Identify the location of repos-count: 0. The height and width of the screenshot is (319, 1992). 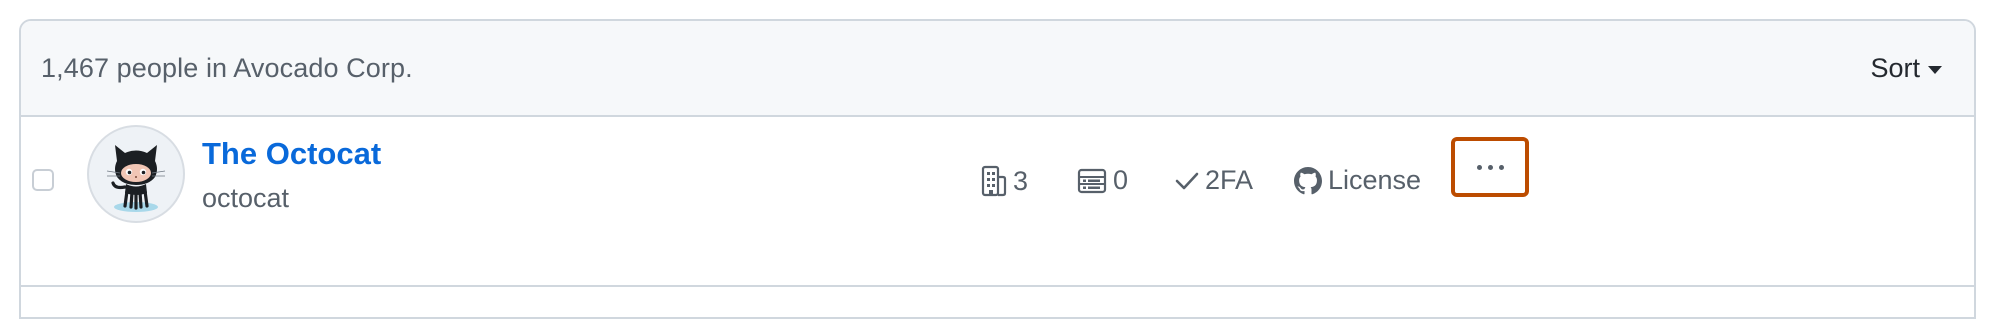
(1102, 180).